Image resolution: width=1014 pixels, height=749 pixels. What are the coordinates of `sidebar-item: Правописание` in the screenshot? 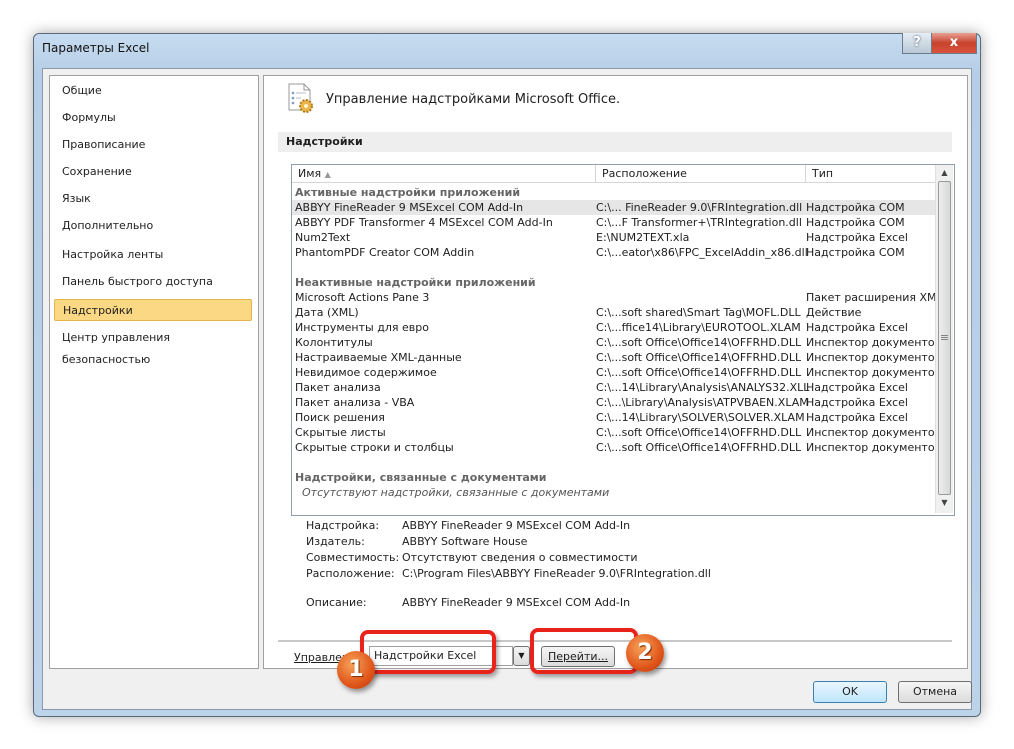 It's located at (153, 145).